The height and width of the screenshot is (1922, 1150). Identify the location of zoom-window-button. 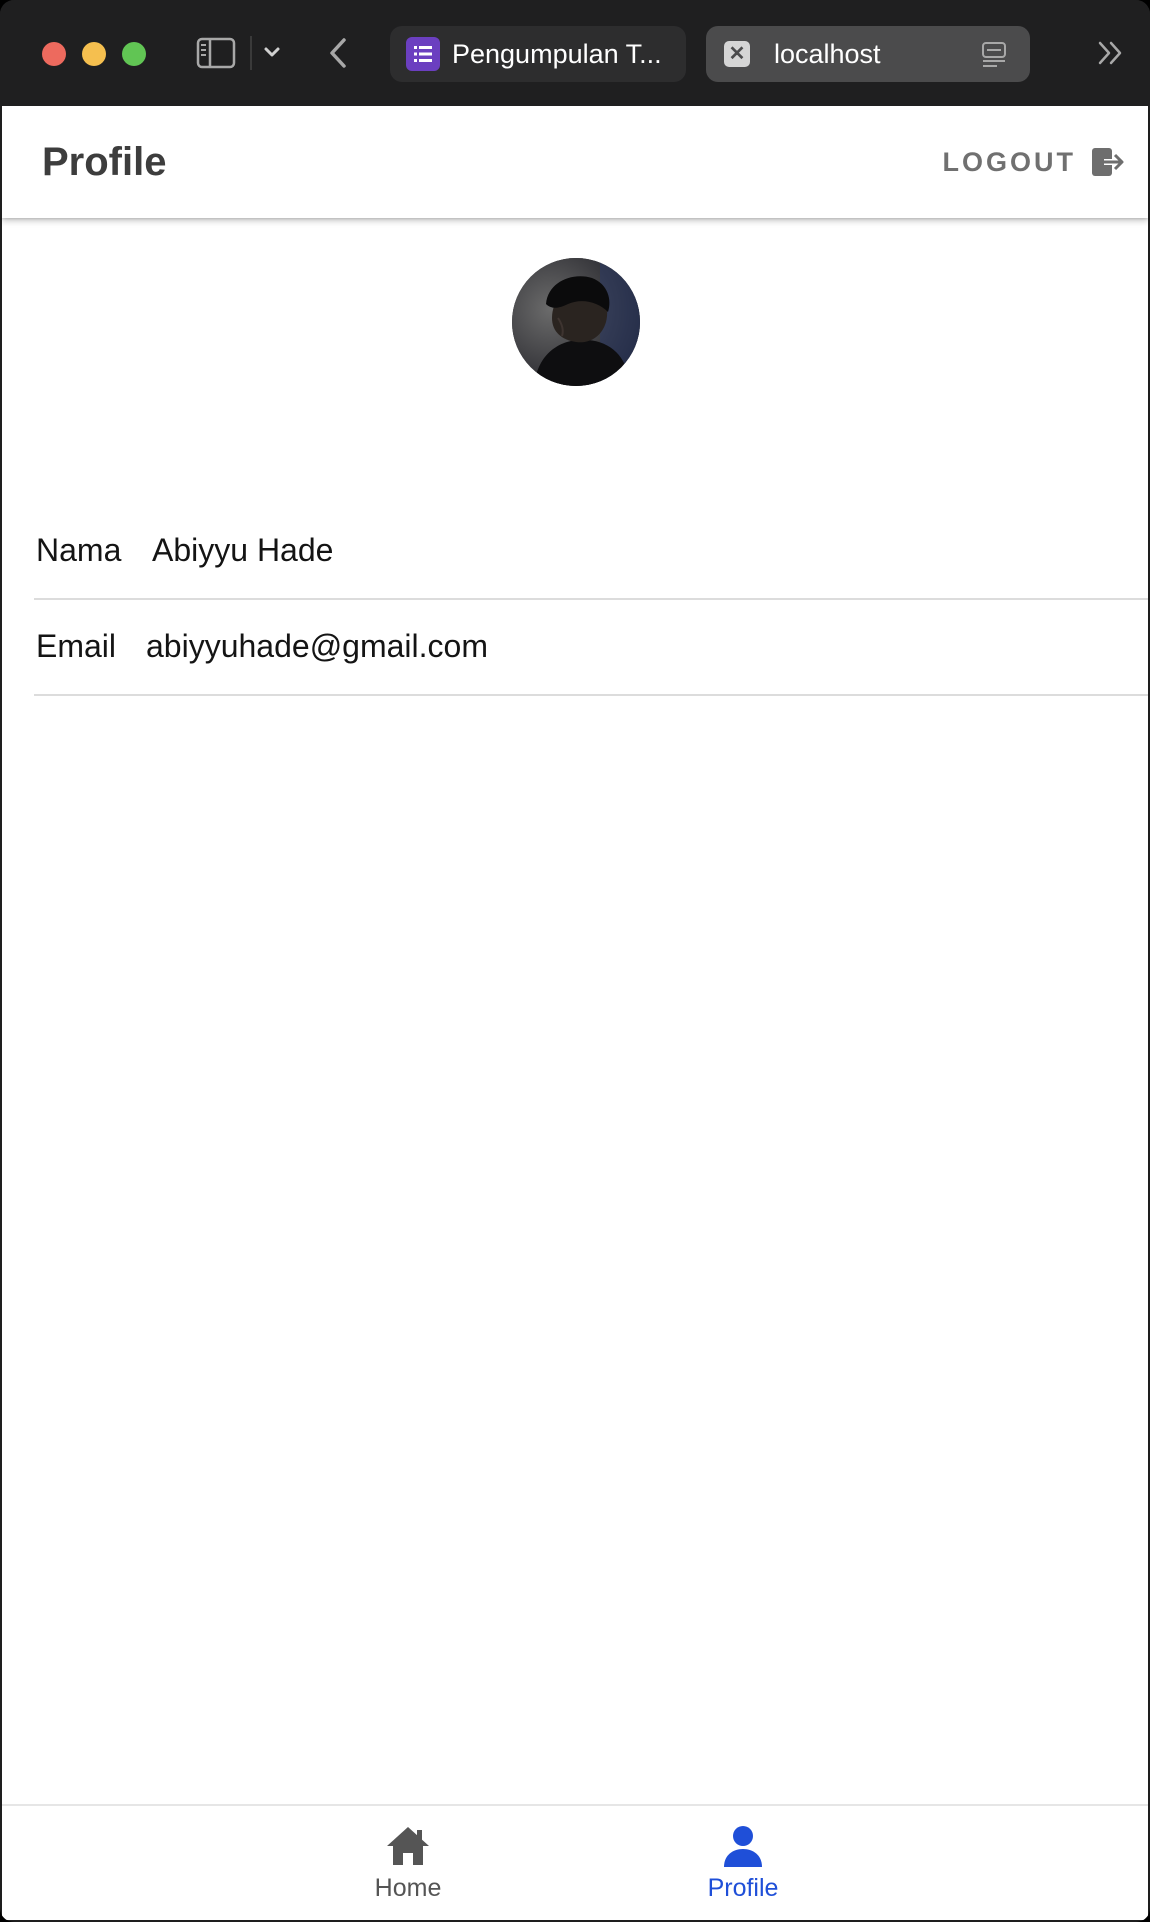
(134, 54).